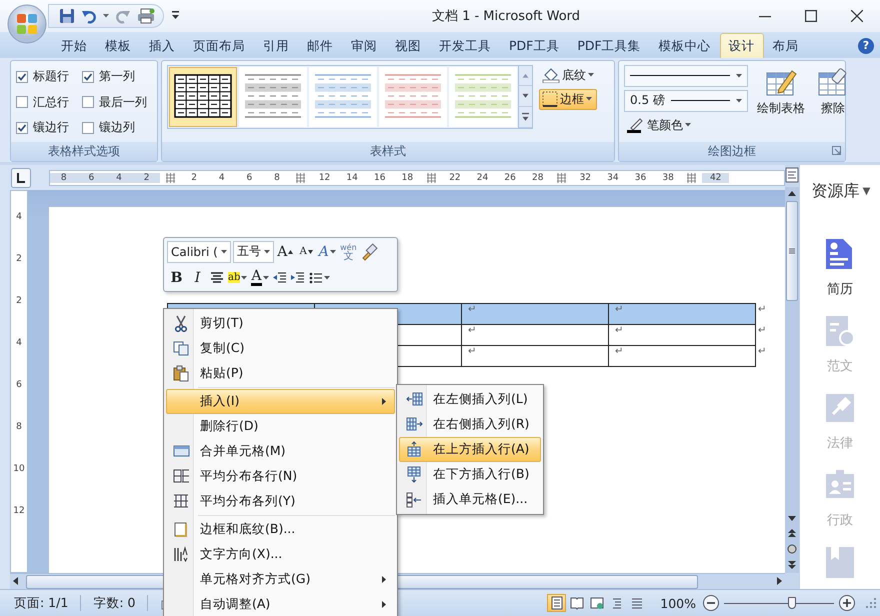 This screenshot has width=880, height=616. What do you see at coordinates (407, 177) in the screenshot?
I see `ruler-number: 18` at bounding box center [407, 177].